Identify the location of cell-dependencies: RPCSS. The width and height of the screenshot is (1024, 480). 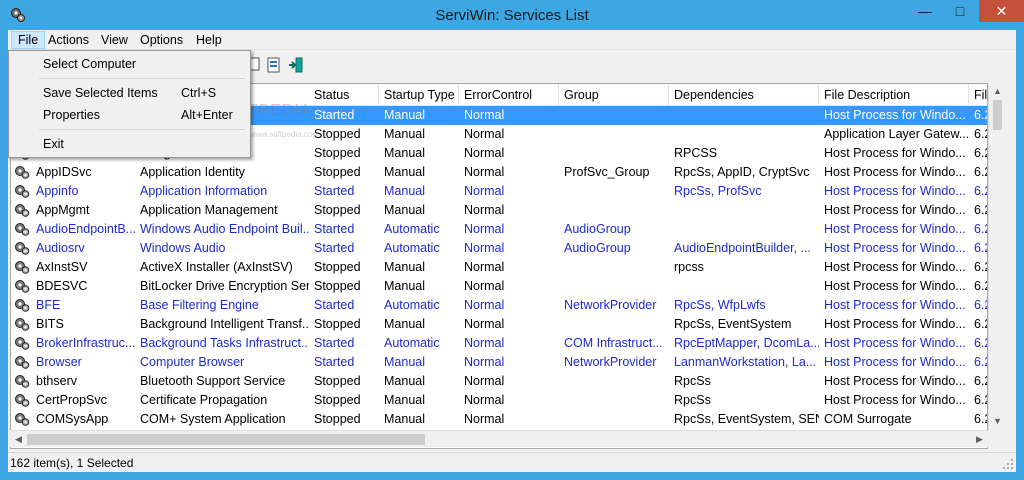
(696, 153).